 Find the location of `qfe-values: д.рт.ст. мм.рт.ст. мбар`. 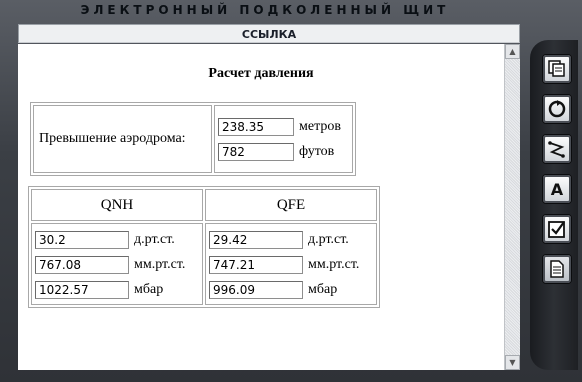

qfe-values: д.рт.ст. мм.рт.ст. мбар is located at coordinates (291, 264).